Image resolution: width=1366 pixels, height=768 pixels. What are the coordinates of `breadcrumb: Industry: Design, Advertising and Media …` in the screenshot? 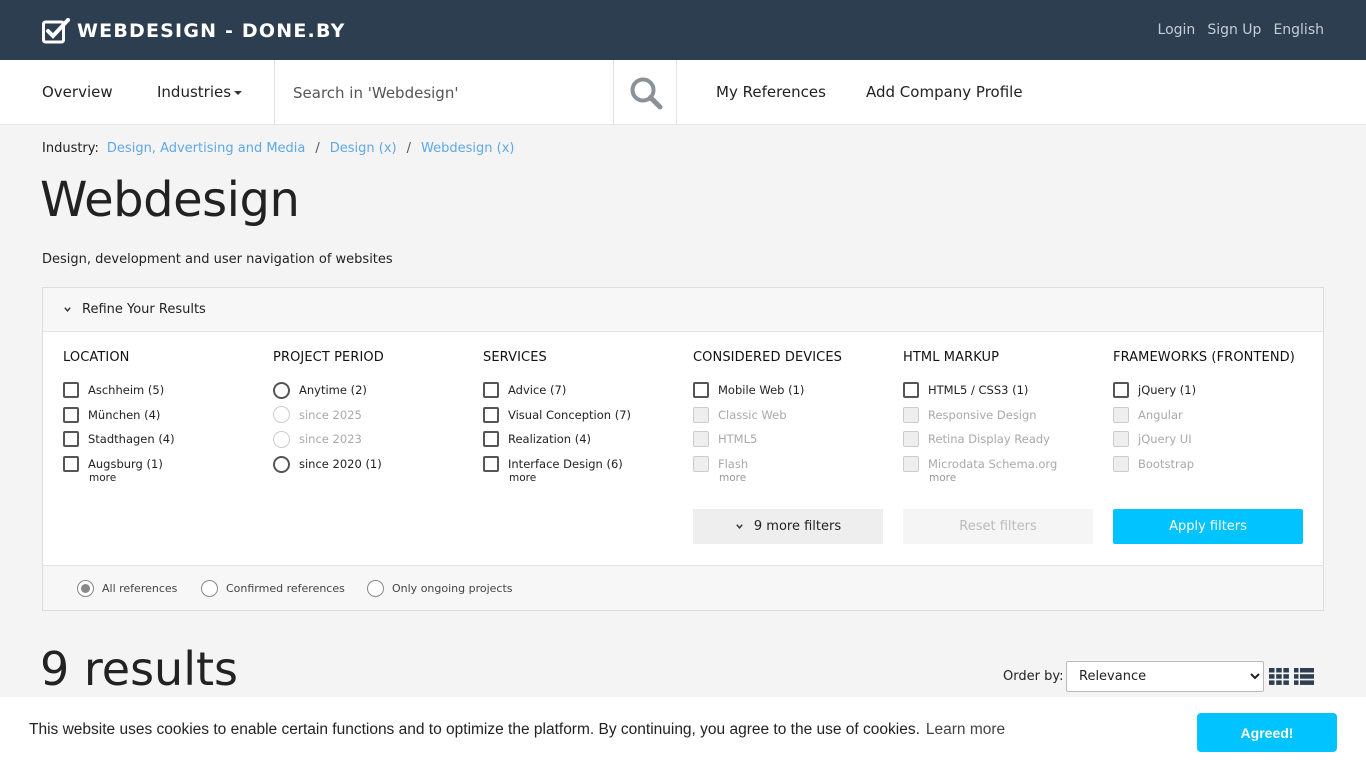 It's located at (278, 148).